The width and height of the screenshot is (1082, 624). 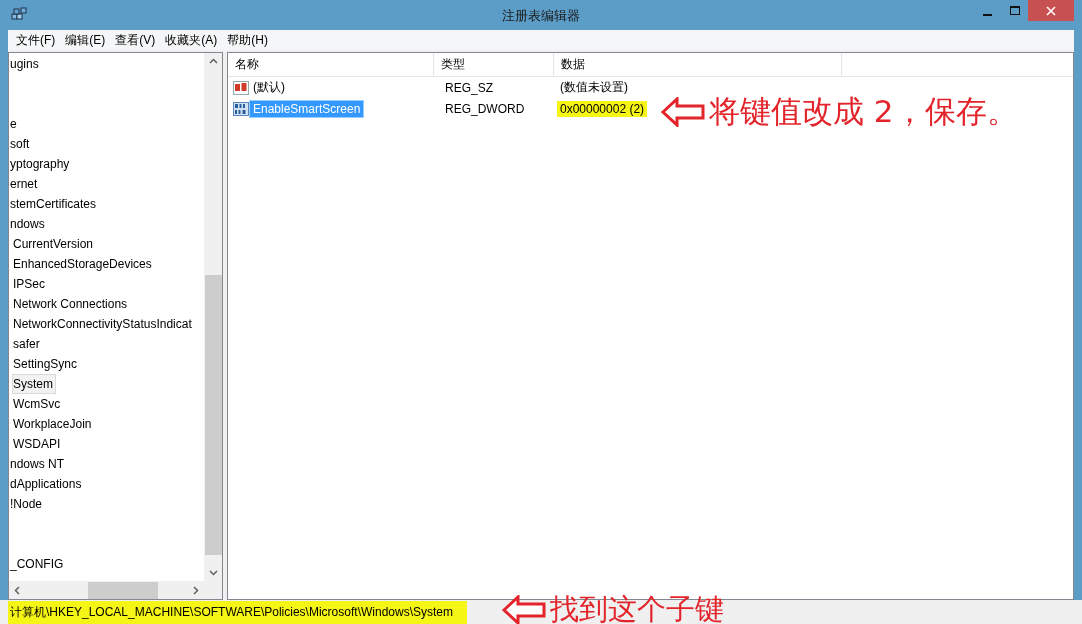 What do you see at coordinates (485, 108) in the screenshot?
I see `table-cell: REG_DWORD` at bounding box center [485, 108].